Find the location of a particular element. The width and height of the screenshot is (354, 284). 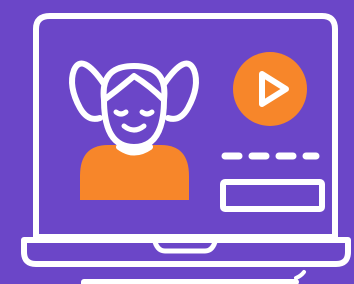

avatar-left-pigtail is located at coordinates (88, 91).